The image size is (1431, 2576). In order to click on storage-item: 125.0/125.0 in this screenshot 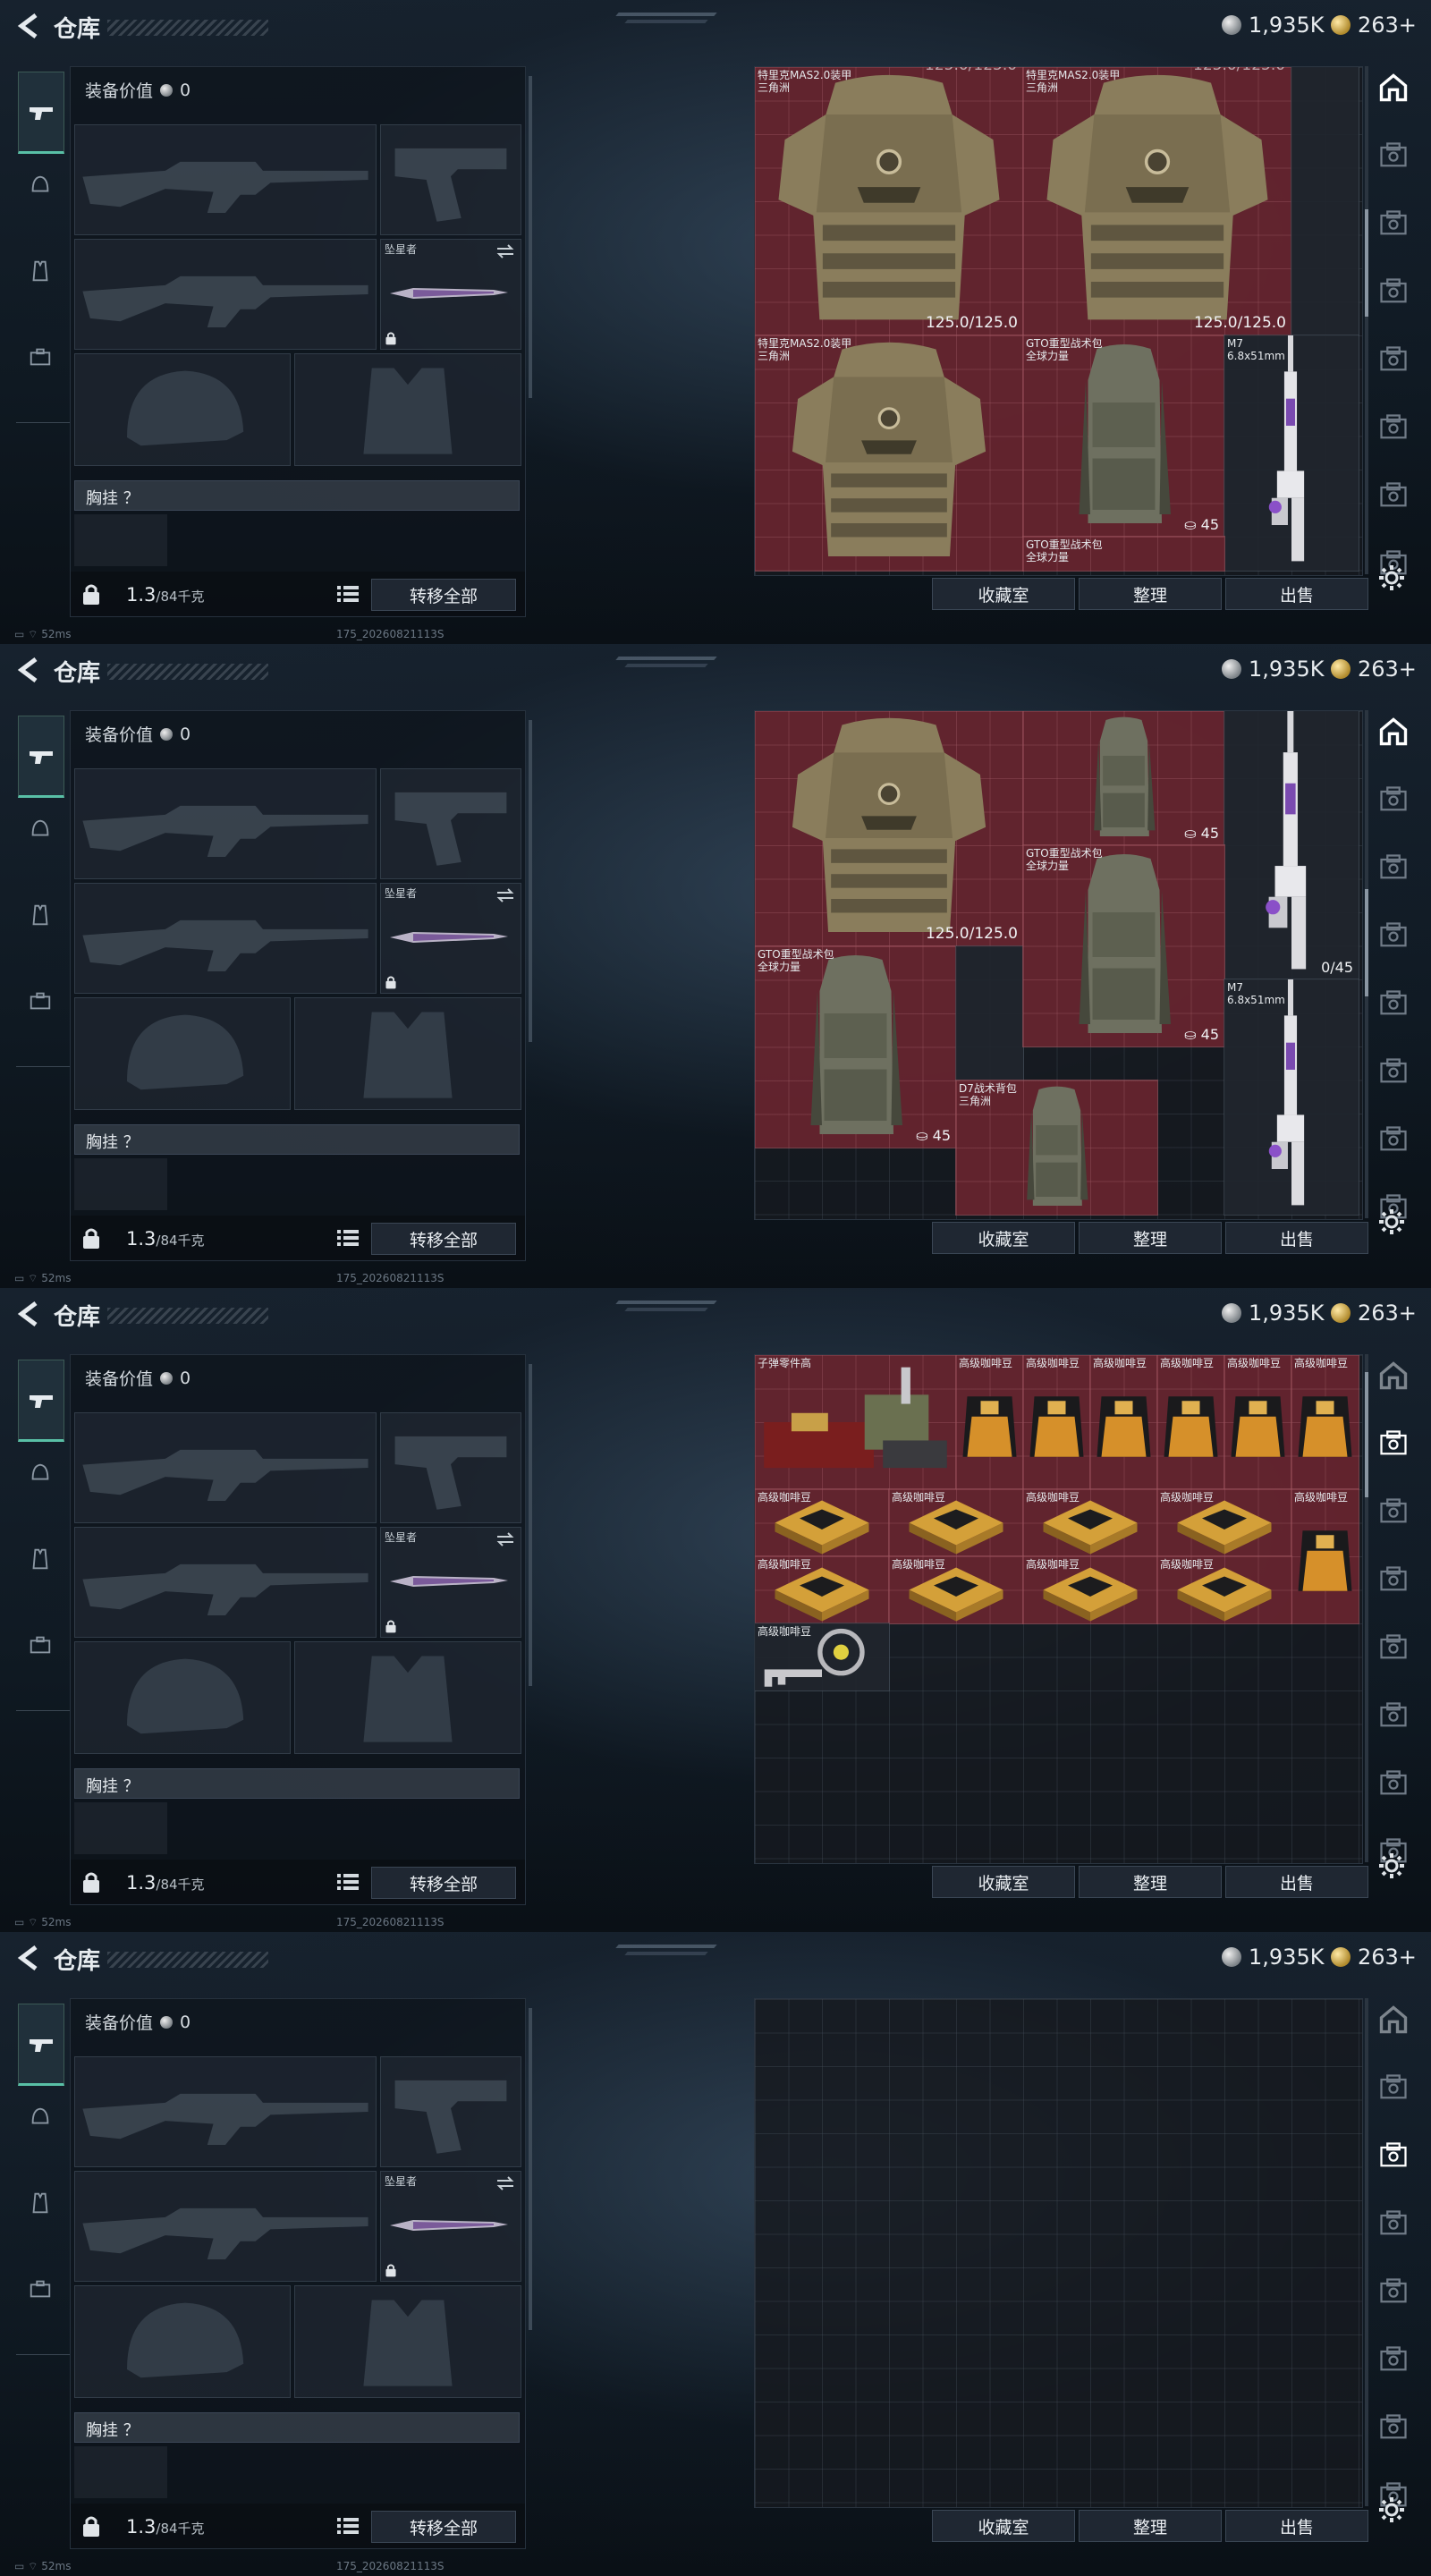, I will do `click(890, 829)`.